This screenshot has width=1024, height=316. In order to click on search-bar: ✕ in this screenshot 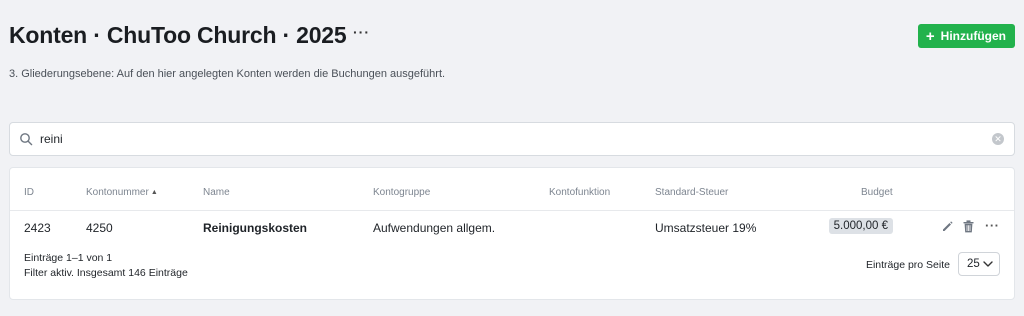, I will do `click(512, 139)`.